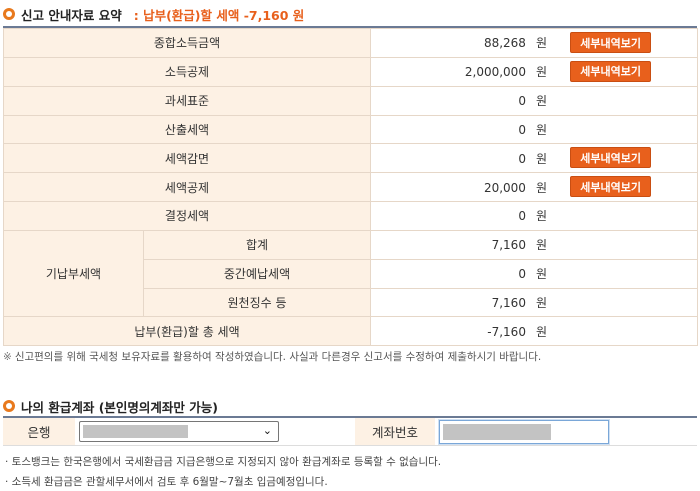  I want to click on row-label: 세액감면, so click(187, 158).